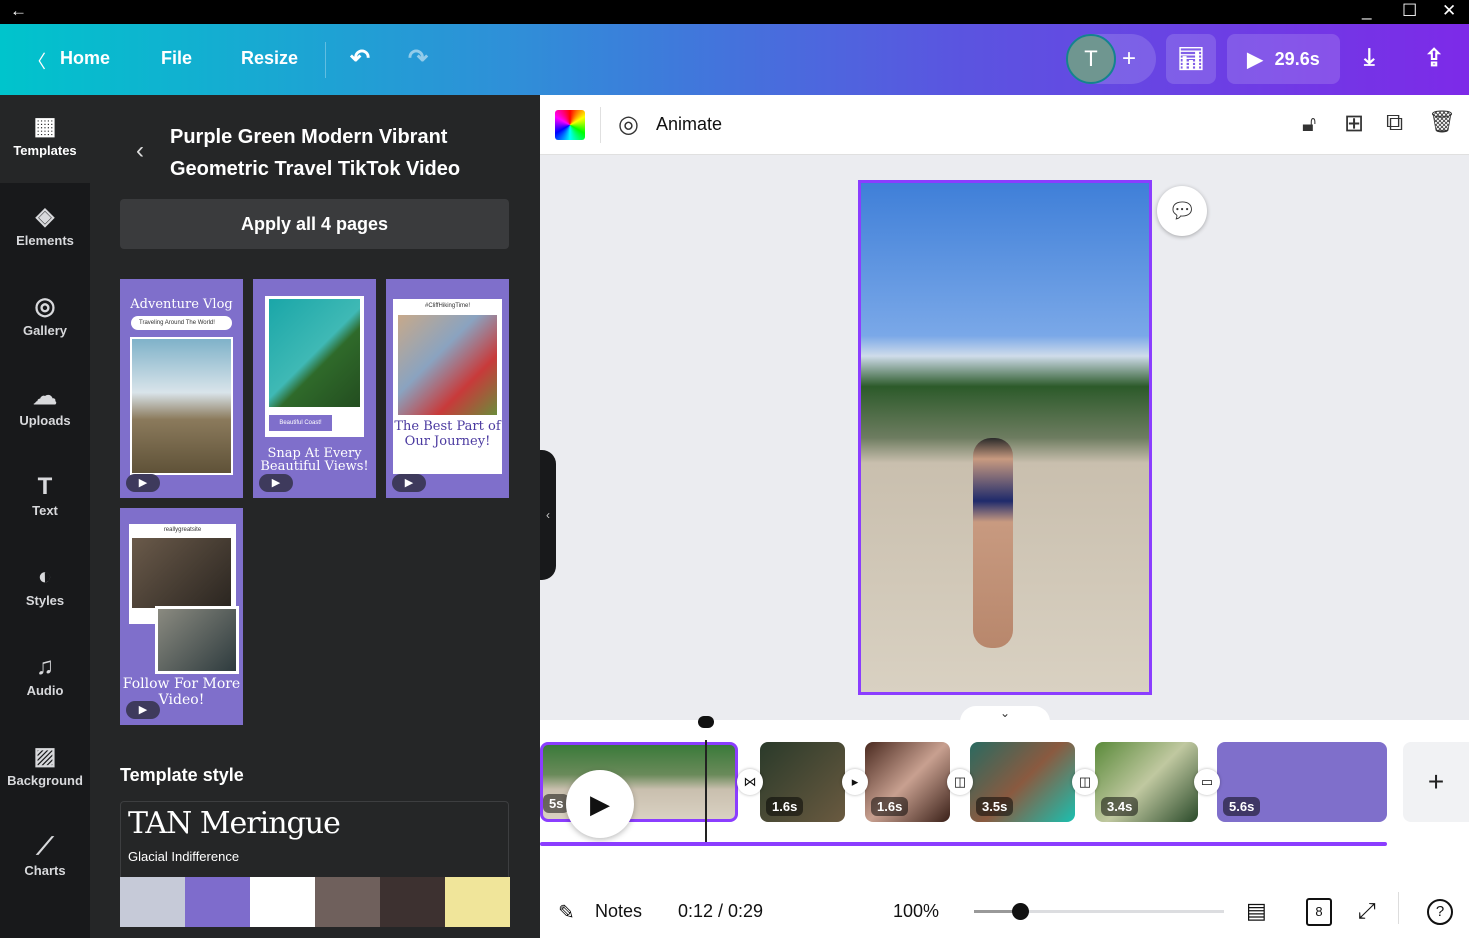 This screenshot has width=1469, height=938. What do you see at coordinates (140, 151) in the screenshot?
I see `back-chevron-icon: ‹` at bounding box center [140, 151].